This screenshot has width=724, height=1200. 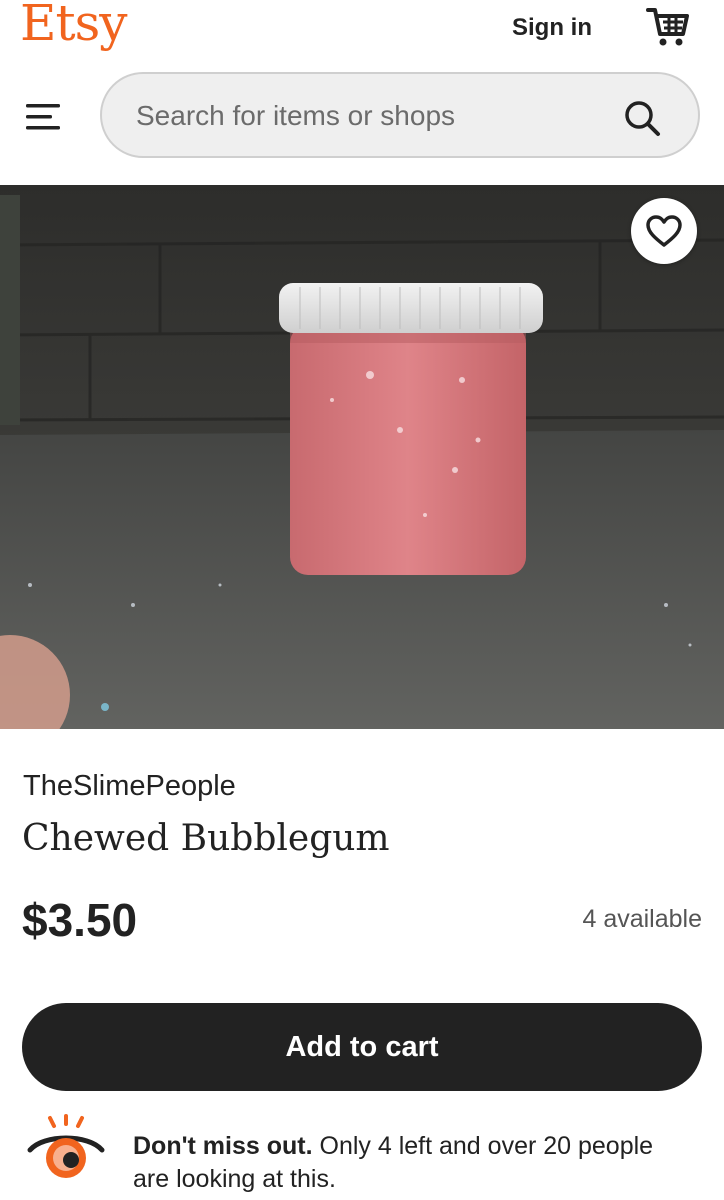 I want to click on listing-price: $3.50, so click(x=80, y=920).